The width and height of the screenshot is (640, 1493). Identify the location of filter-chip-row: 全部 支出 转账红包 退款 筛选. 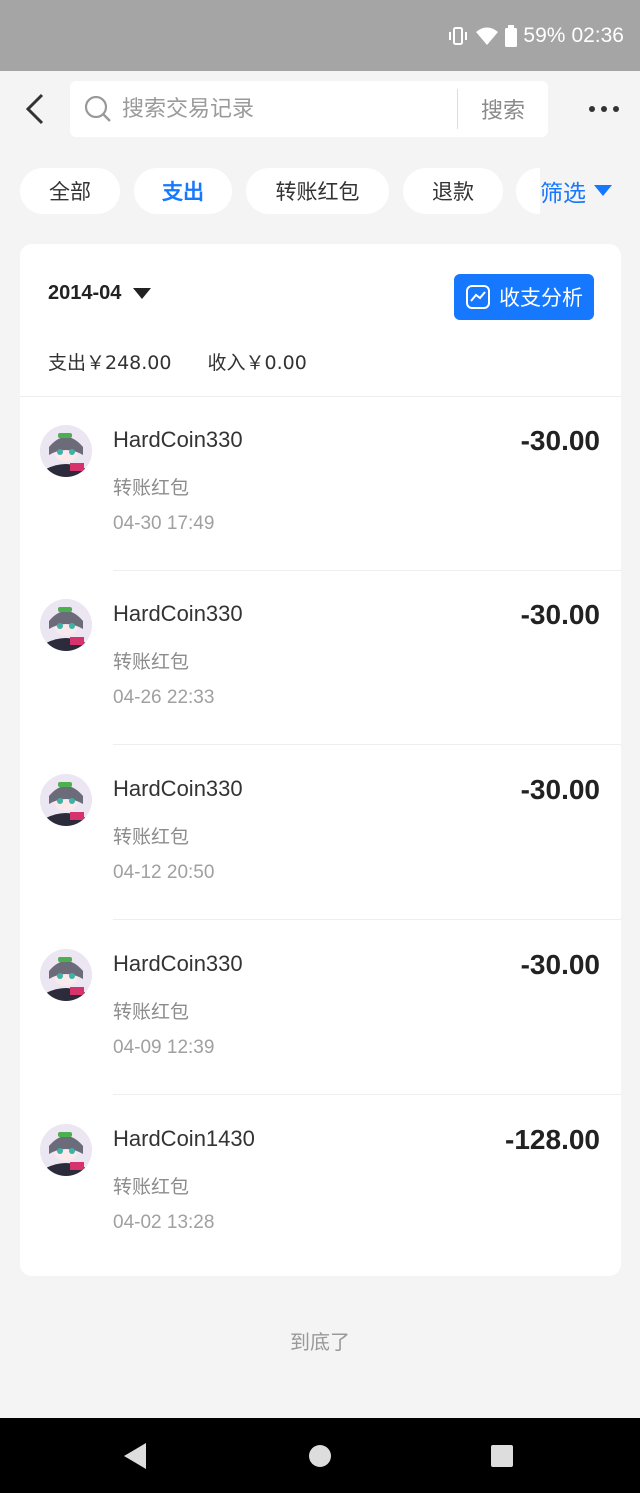
(320, 191).